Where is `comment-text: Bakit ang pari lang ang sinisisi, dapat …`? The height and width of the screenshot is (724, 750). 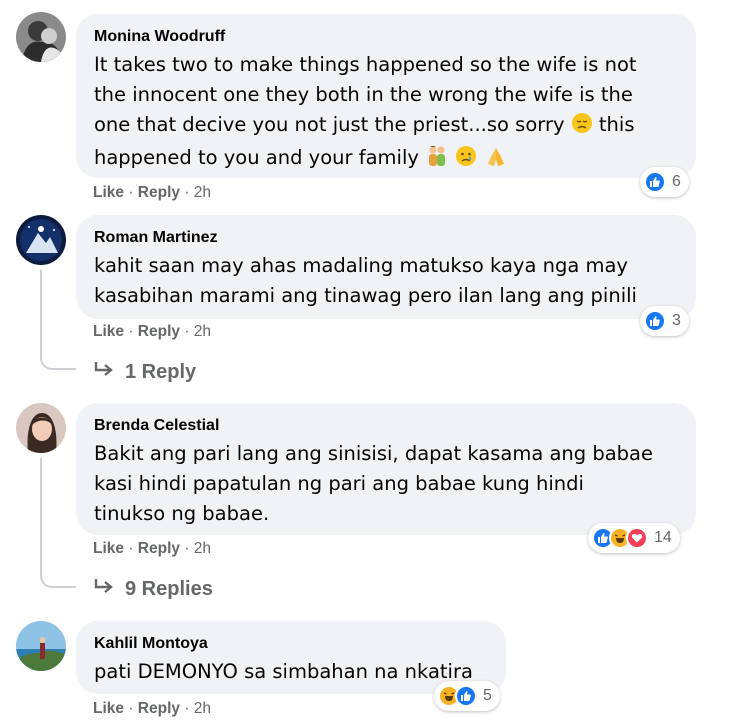
comment-text: Bakit ang pari lang ang sinisisi, dapat … is located at coordinates (386, 484).